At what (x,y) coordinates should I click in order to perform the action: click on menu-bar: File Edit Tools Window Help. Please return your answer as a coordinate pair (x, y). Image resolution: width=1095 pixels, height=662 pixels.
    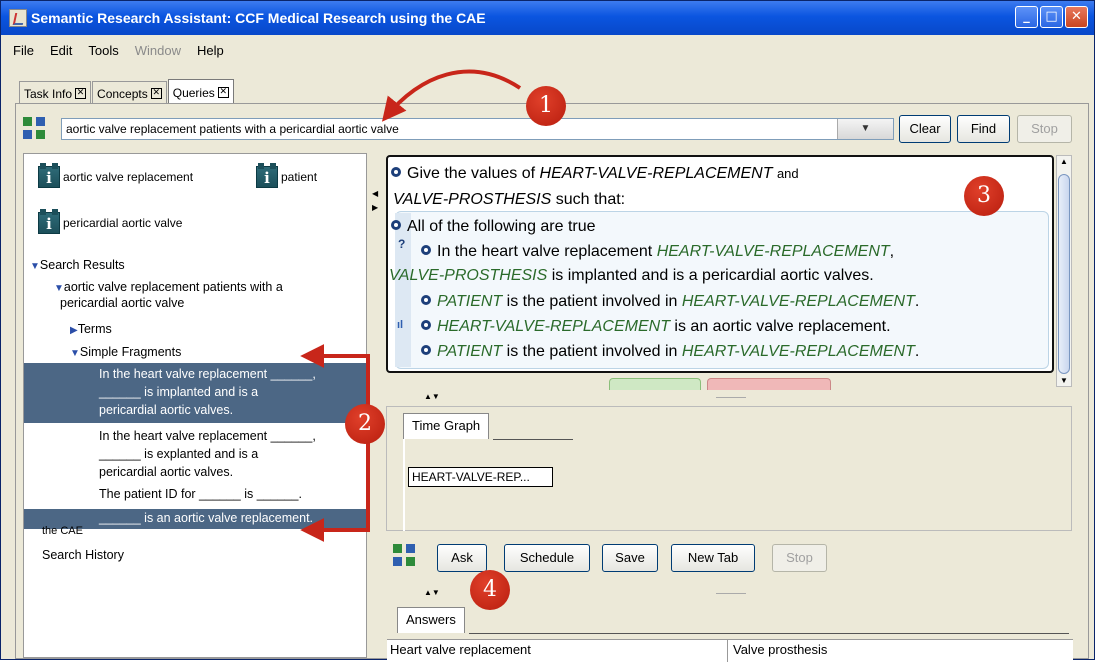
    Looking at the image, I should click on (547, 50).